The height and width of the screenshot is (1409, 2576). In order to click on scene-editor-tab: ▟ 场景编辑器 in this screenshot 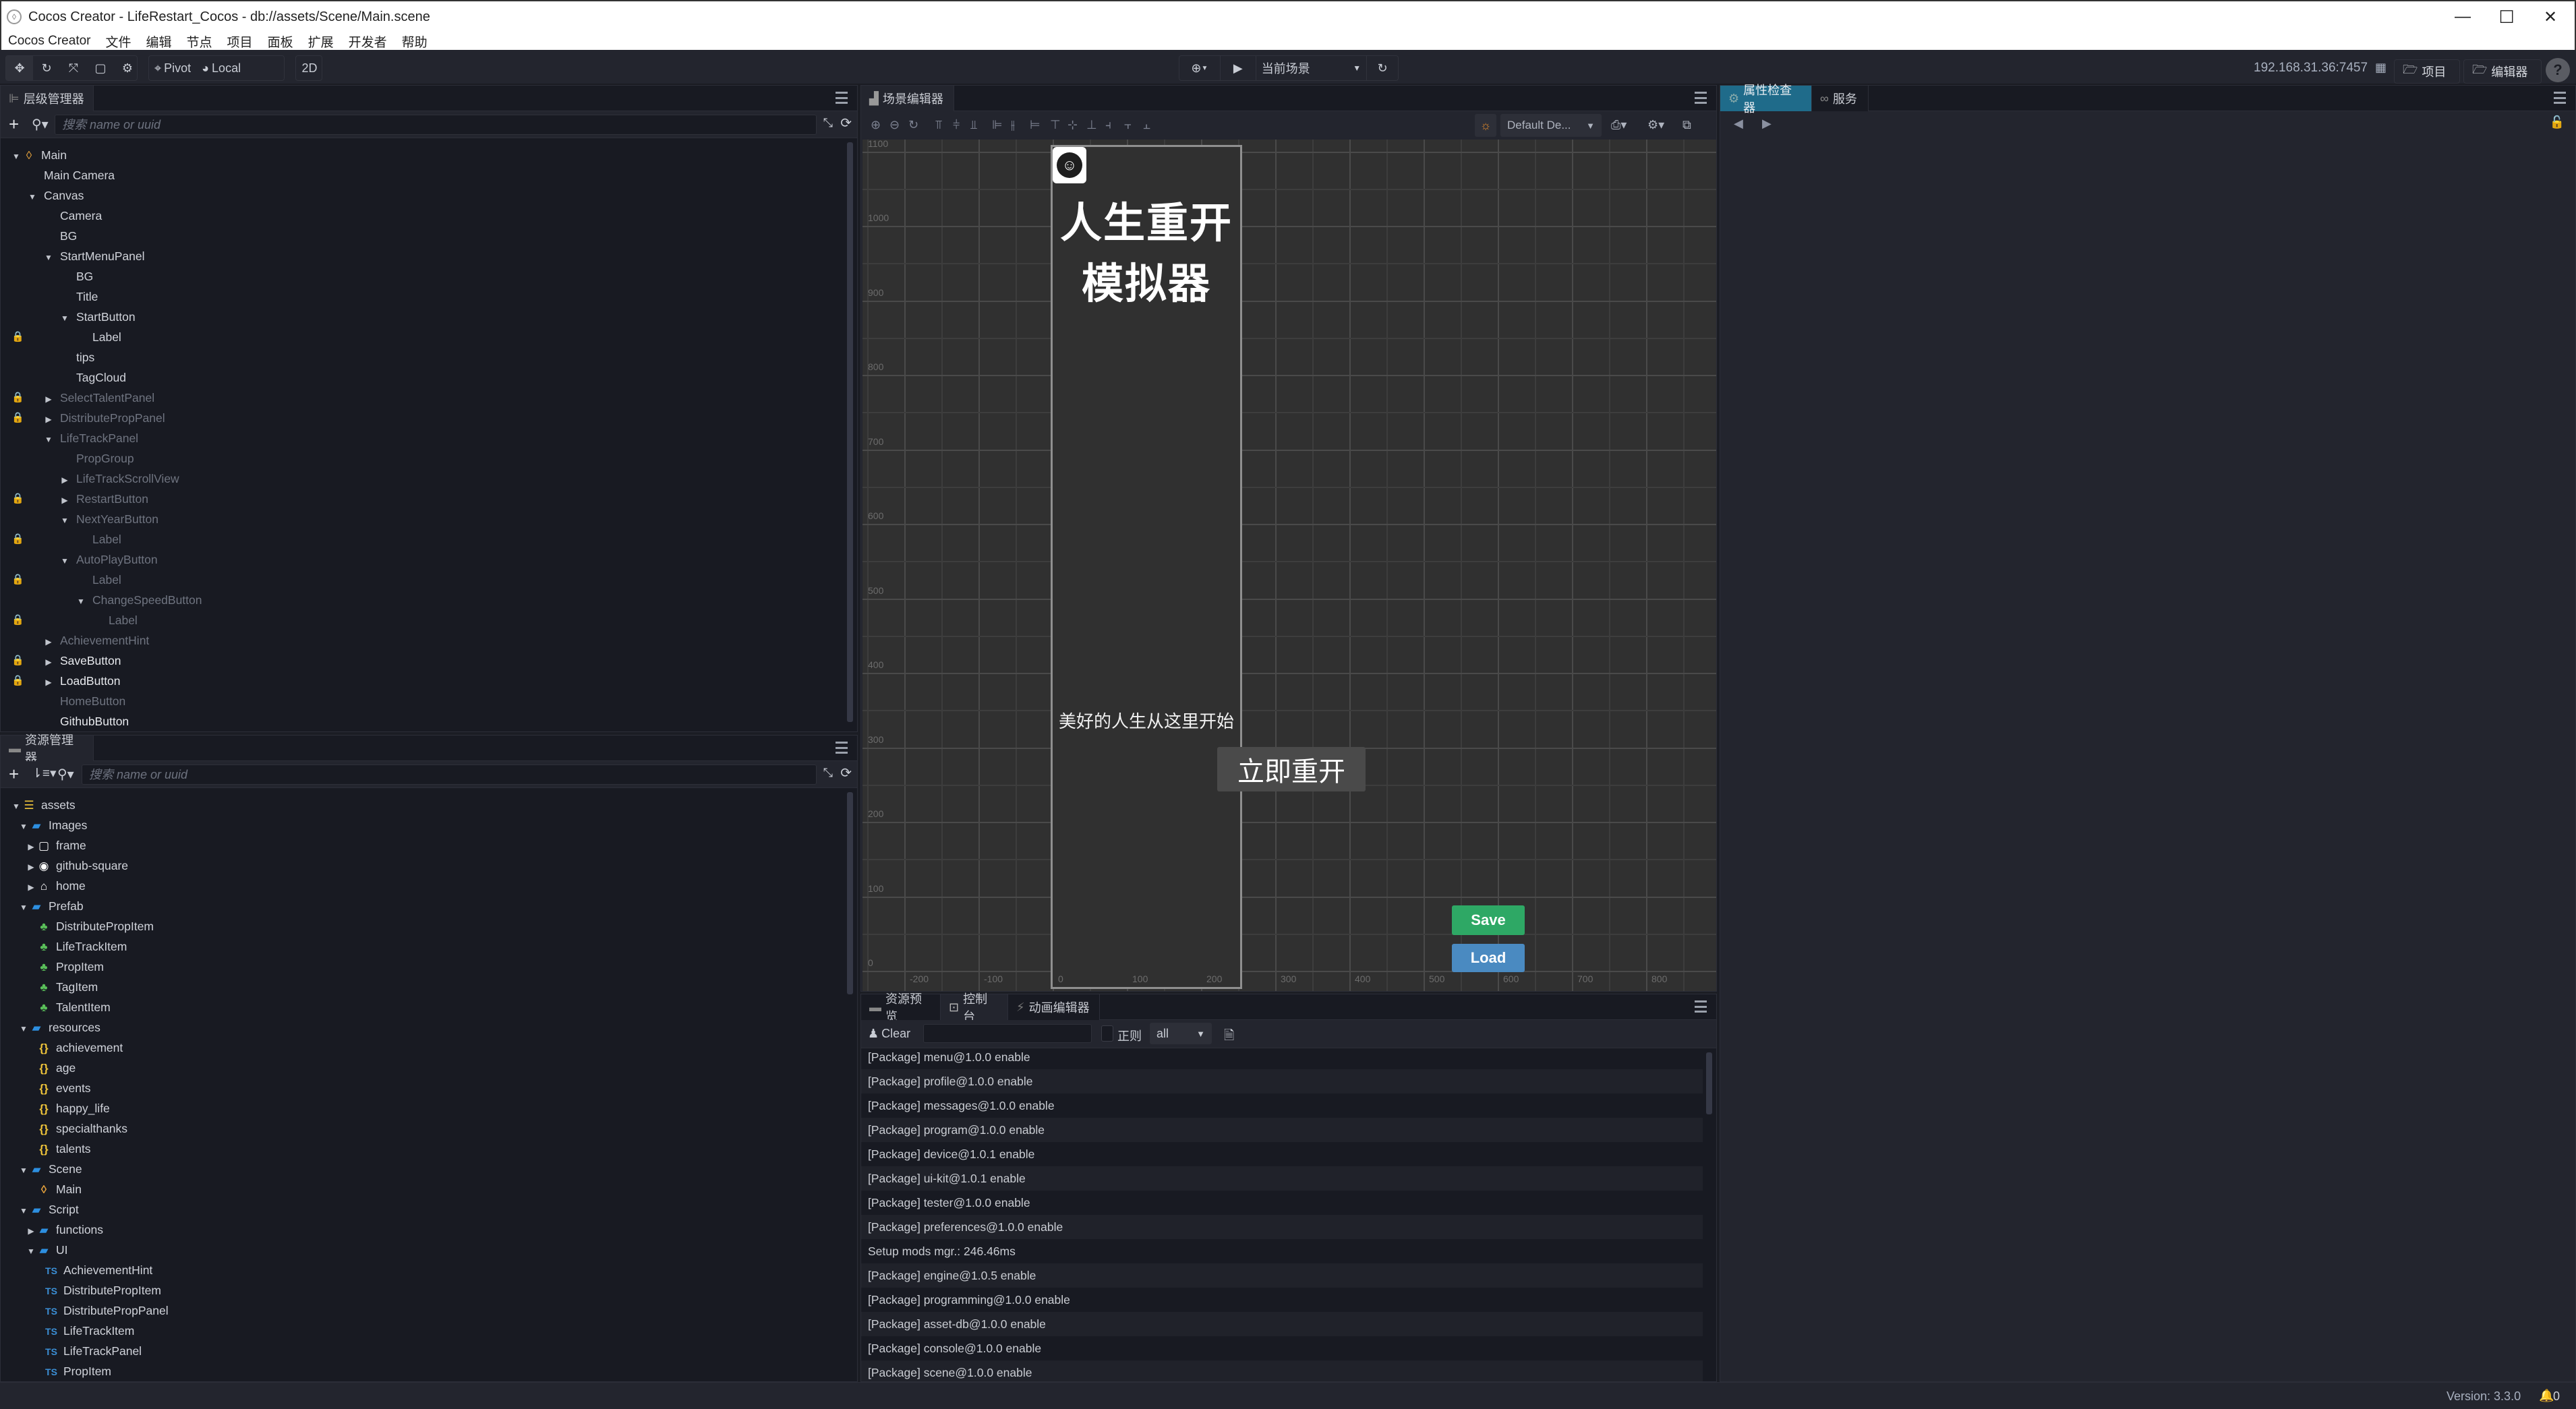, I will do `click(908, 98)`.